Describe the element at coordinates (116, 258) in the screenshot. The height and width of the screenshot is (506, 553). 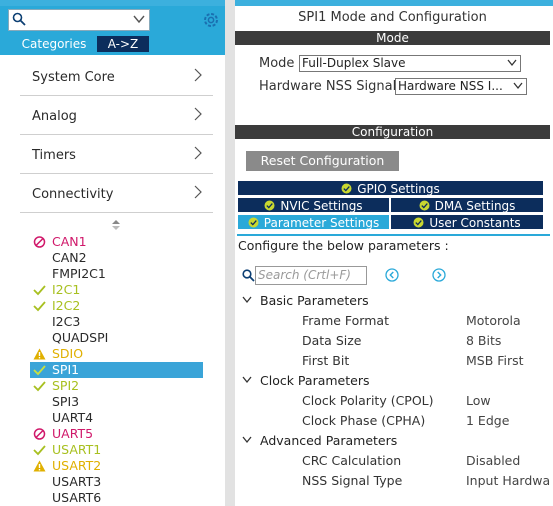
I see `peripheral-item-can2: CAN2` at that location.